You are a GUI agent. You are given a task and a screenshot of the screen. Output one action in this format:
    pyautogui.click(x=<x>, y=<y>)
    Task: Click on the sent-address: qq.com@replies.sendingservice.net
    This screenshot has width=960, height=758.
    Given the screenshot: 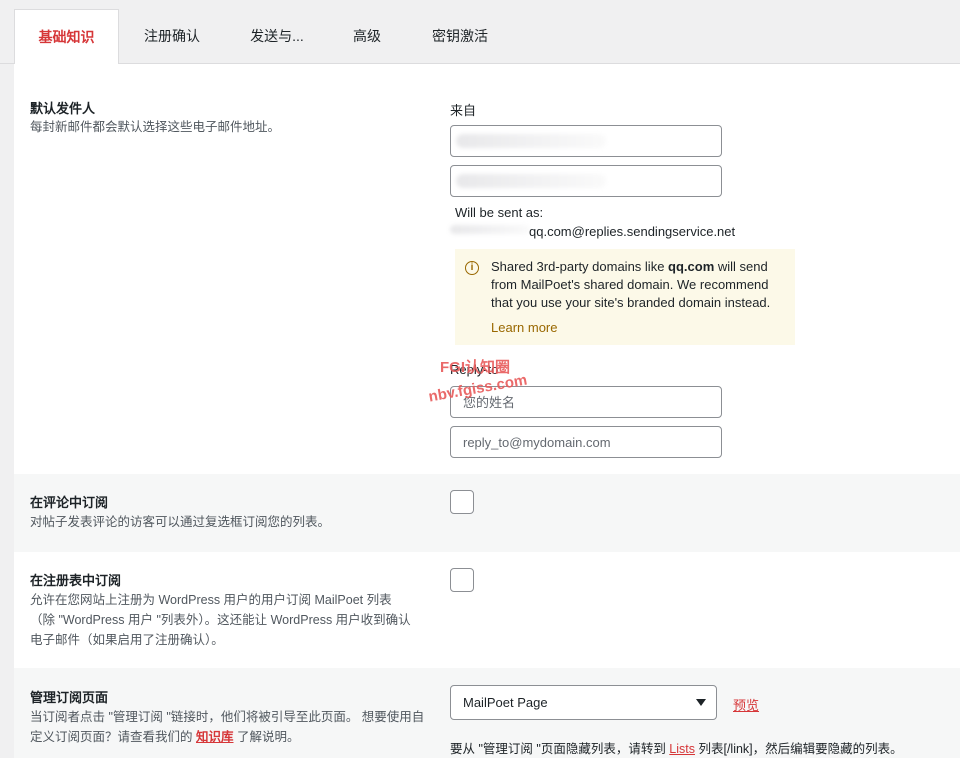 What is the action you would take?
    pyautogui.click(x=632, y=231)
    